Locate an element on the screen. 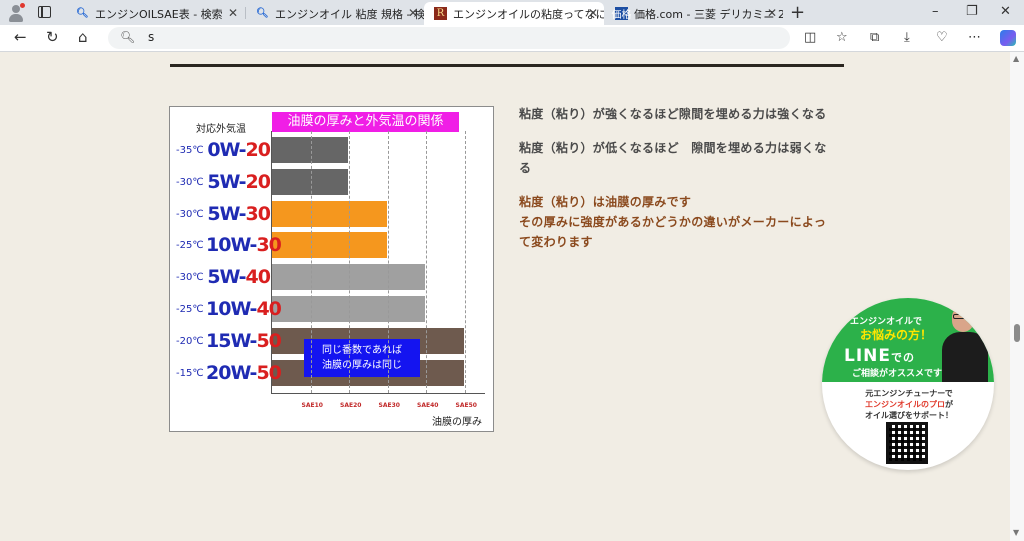 The width and height of the screenshot is (1024, 541). paragraph-weak-viscosity: 粘度（粘り）が低くなるほど 隙間を埋める力は弱くな is located at coordinates (673, 148).